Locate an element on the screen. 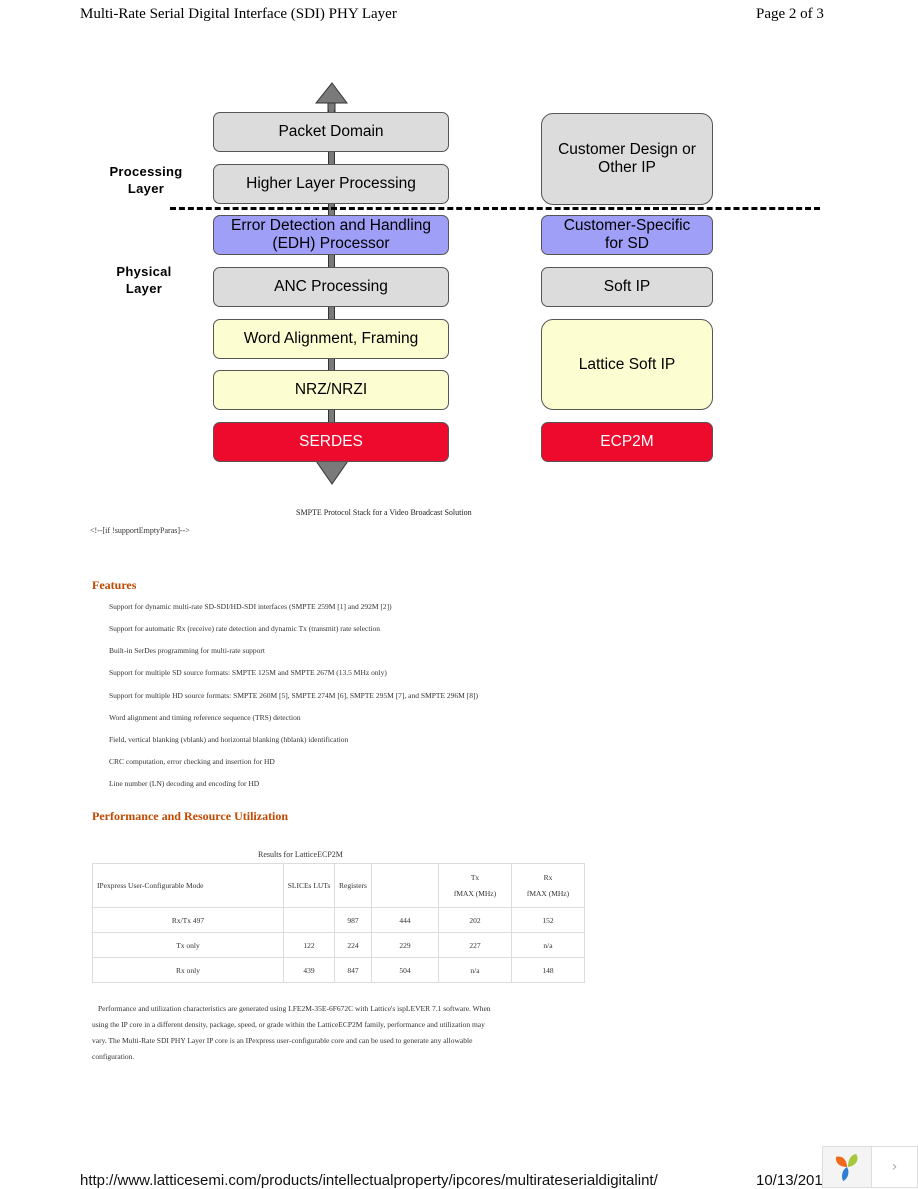 This screenshot has height=1189, width=918. box-label: Lattice Soft IP is located at coordinates (627, 364).